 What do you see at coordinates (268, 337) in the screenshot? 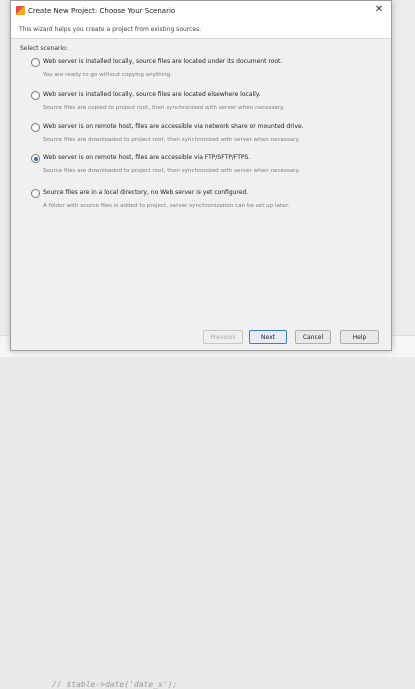
I see `next-button: Next` at bounding box center [268, 337].